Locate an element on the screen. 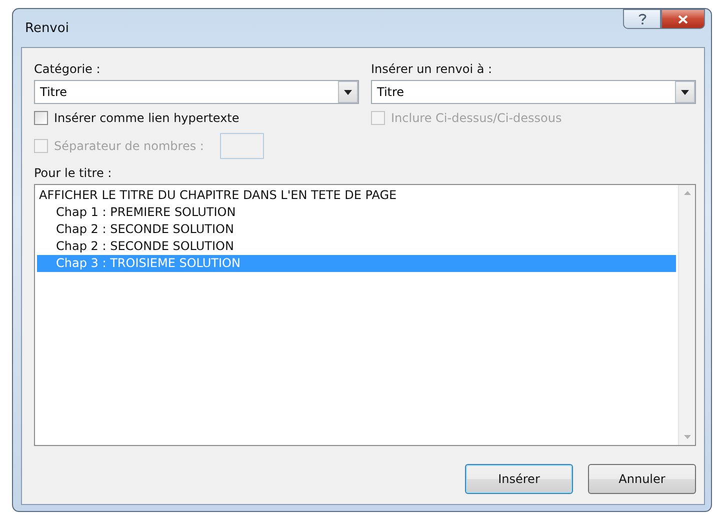  help-button is located at coordinates (642, 19).